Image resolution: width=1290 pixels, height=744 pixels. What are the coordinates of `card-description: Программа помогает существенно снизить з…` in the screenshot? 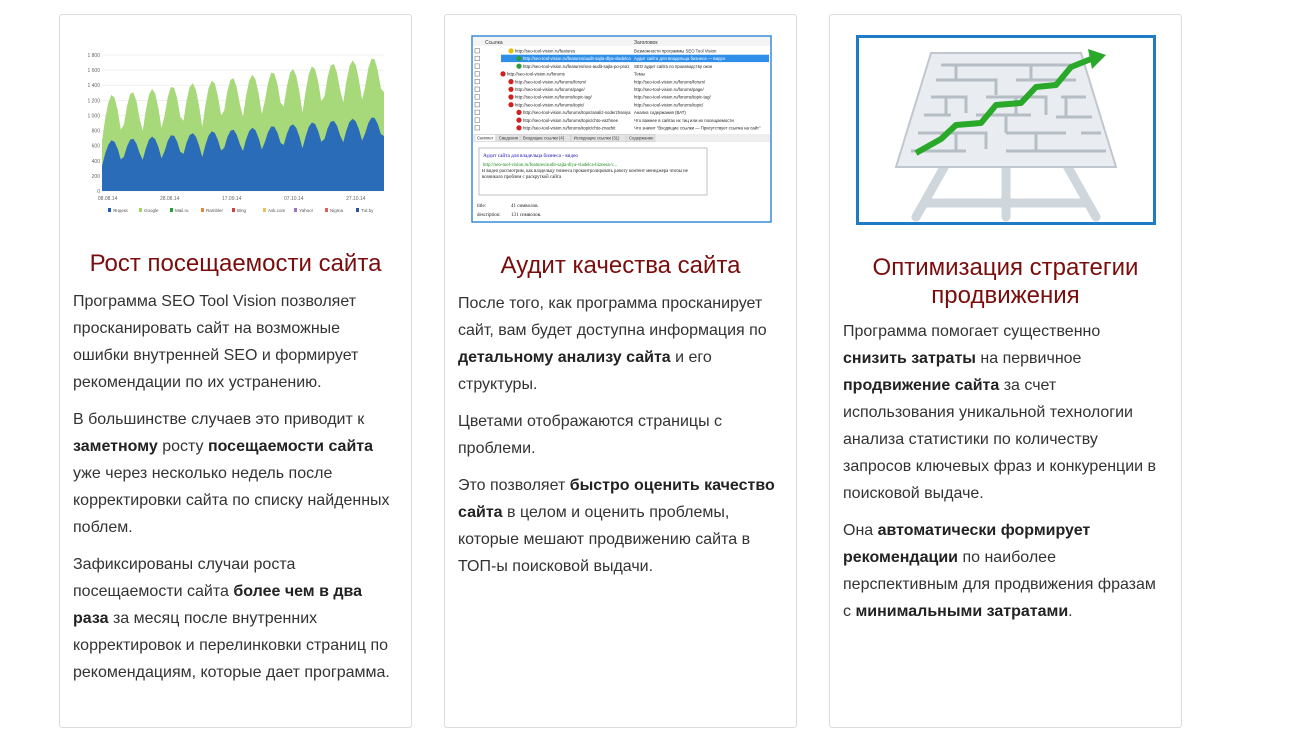 It's located at (1003, 476).